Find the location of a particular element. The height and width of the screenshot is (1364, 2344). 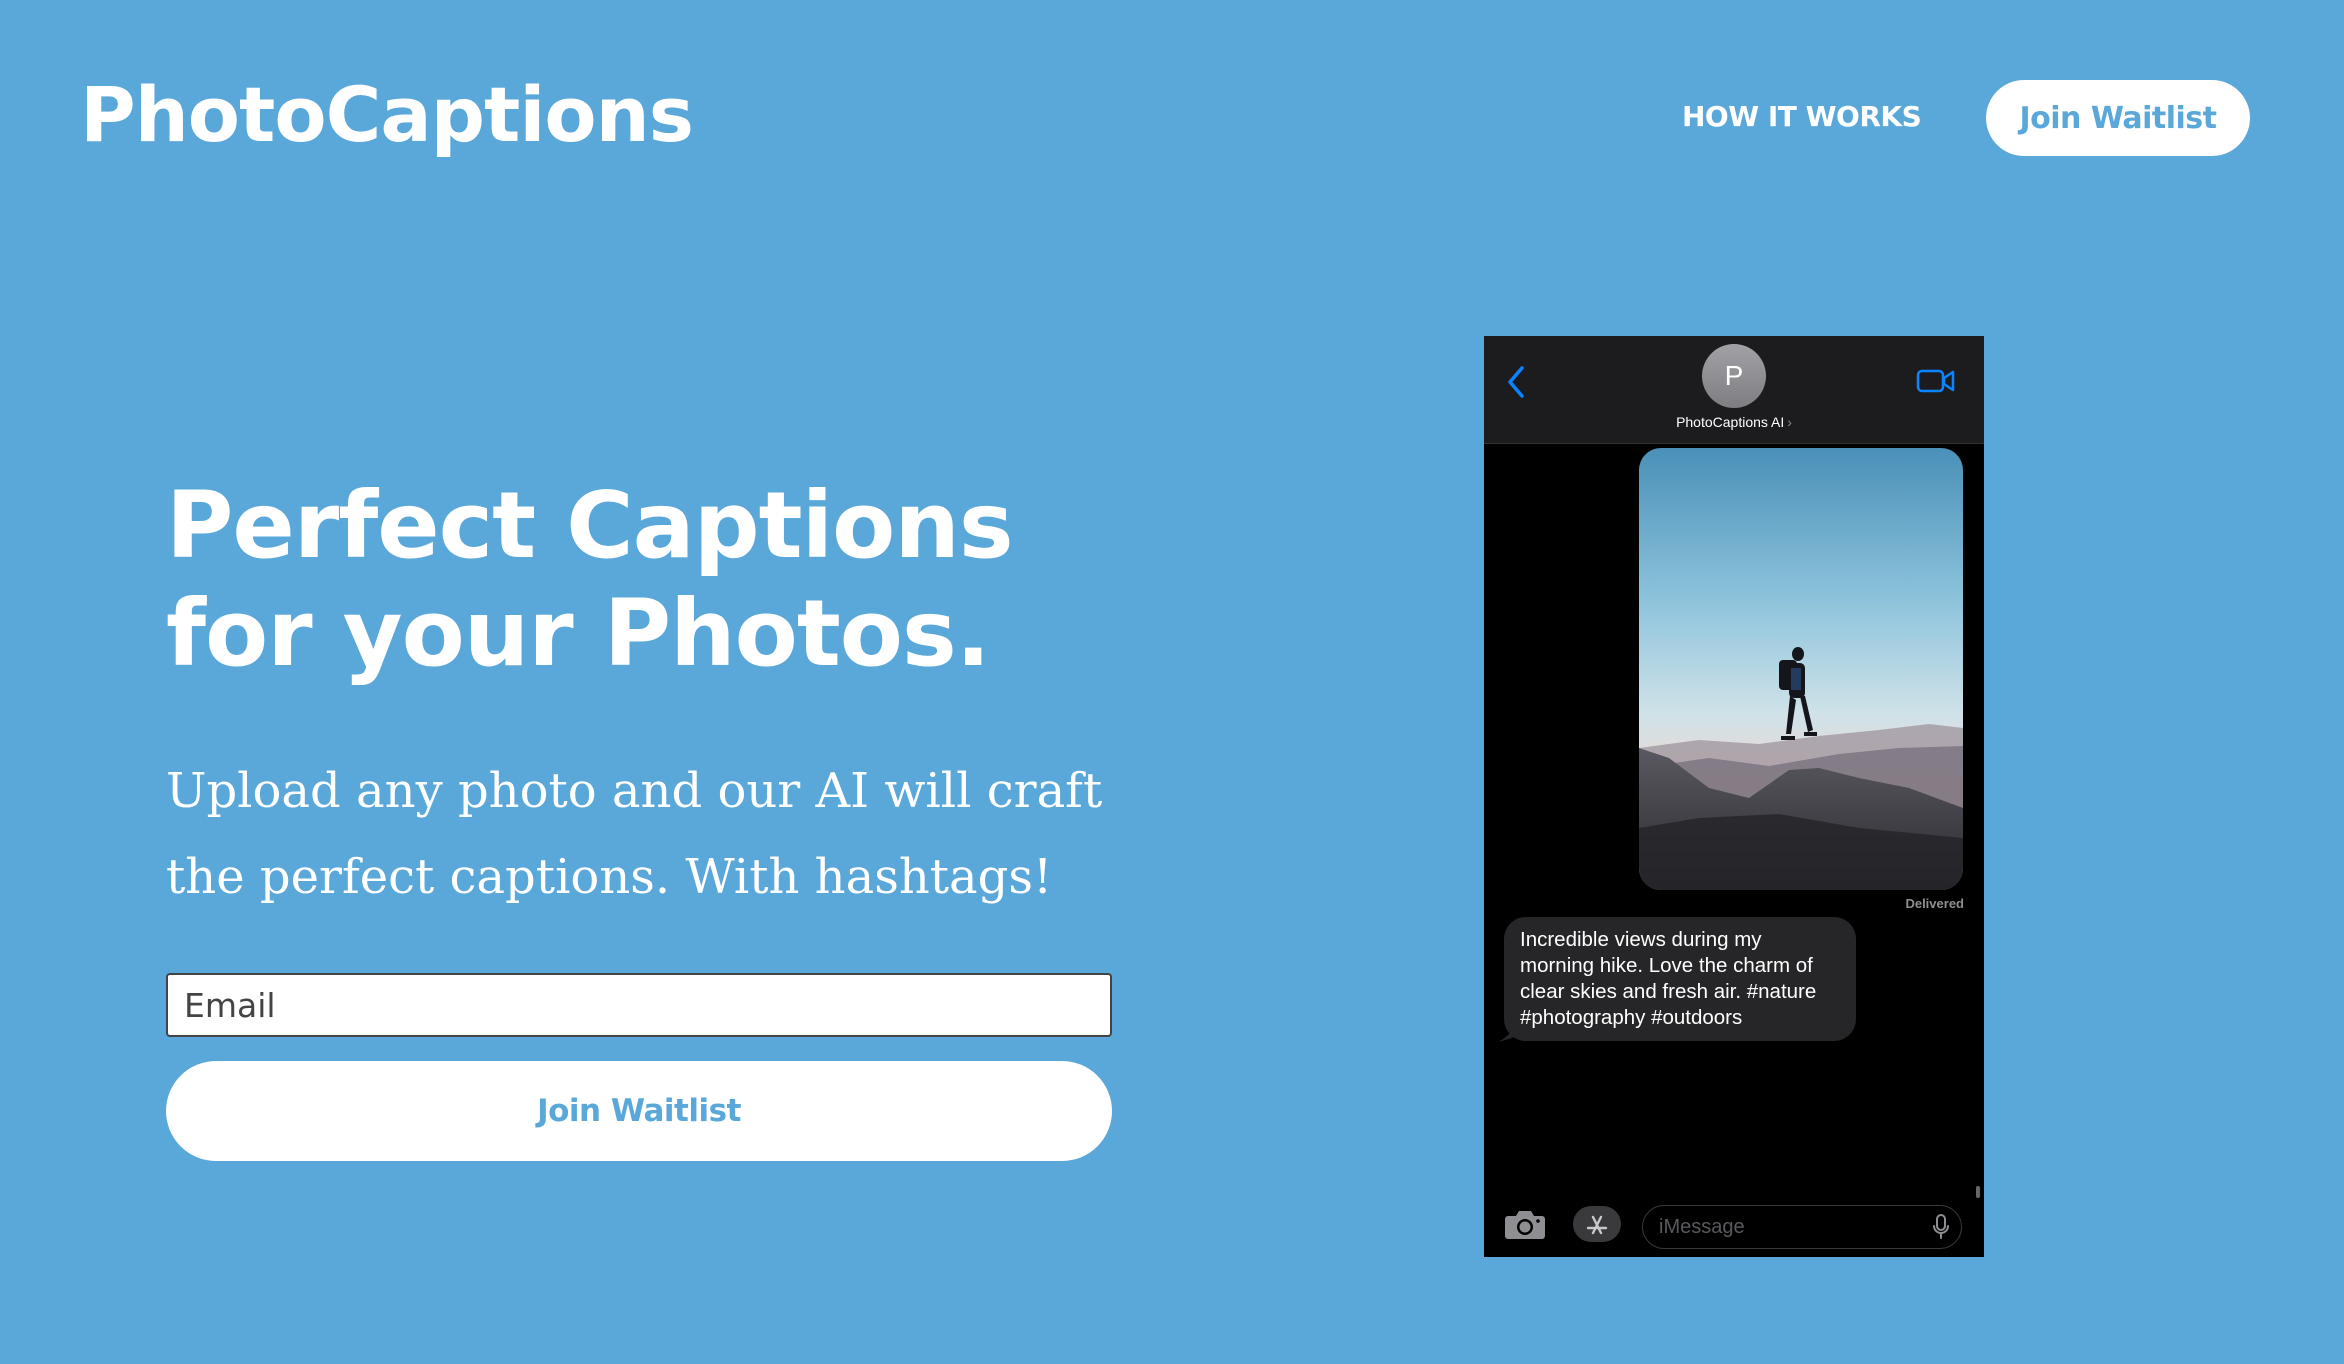

app-store-icon is located at coordinates (1597, 1224).